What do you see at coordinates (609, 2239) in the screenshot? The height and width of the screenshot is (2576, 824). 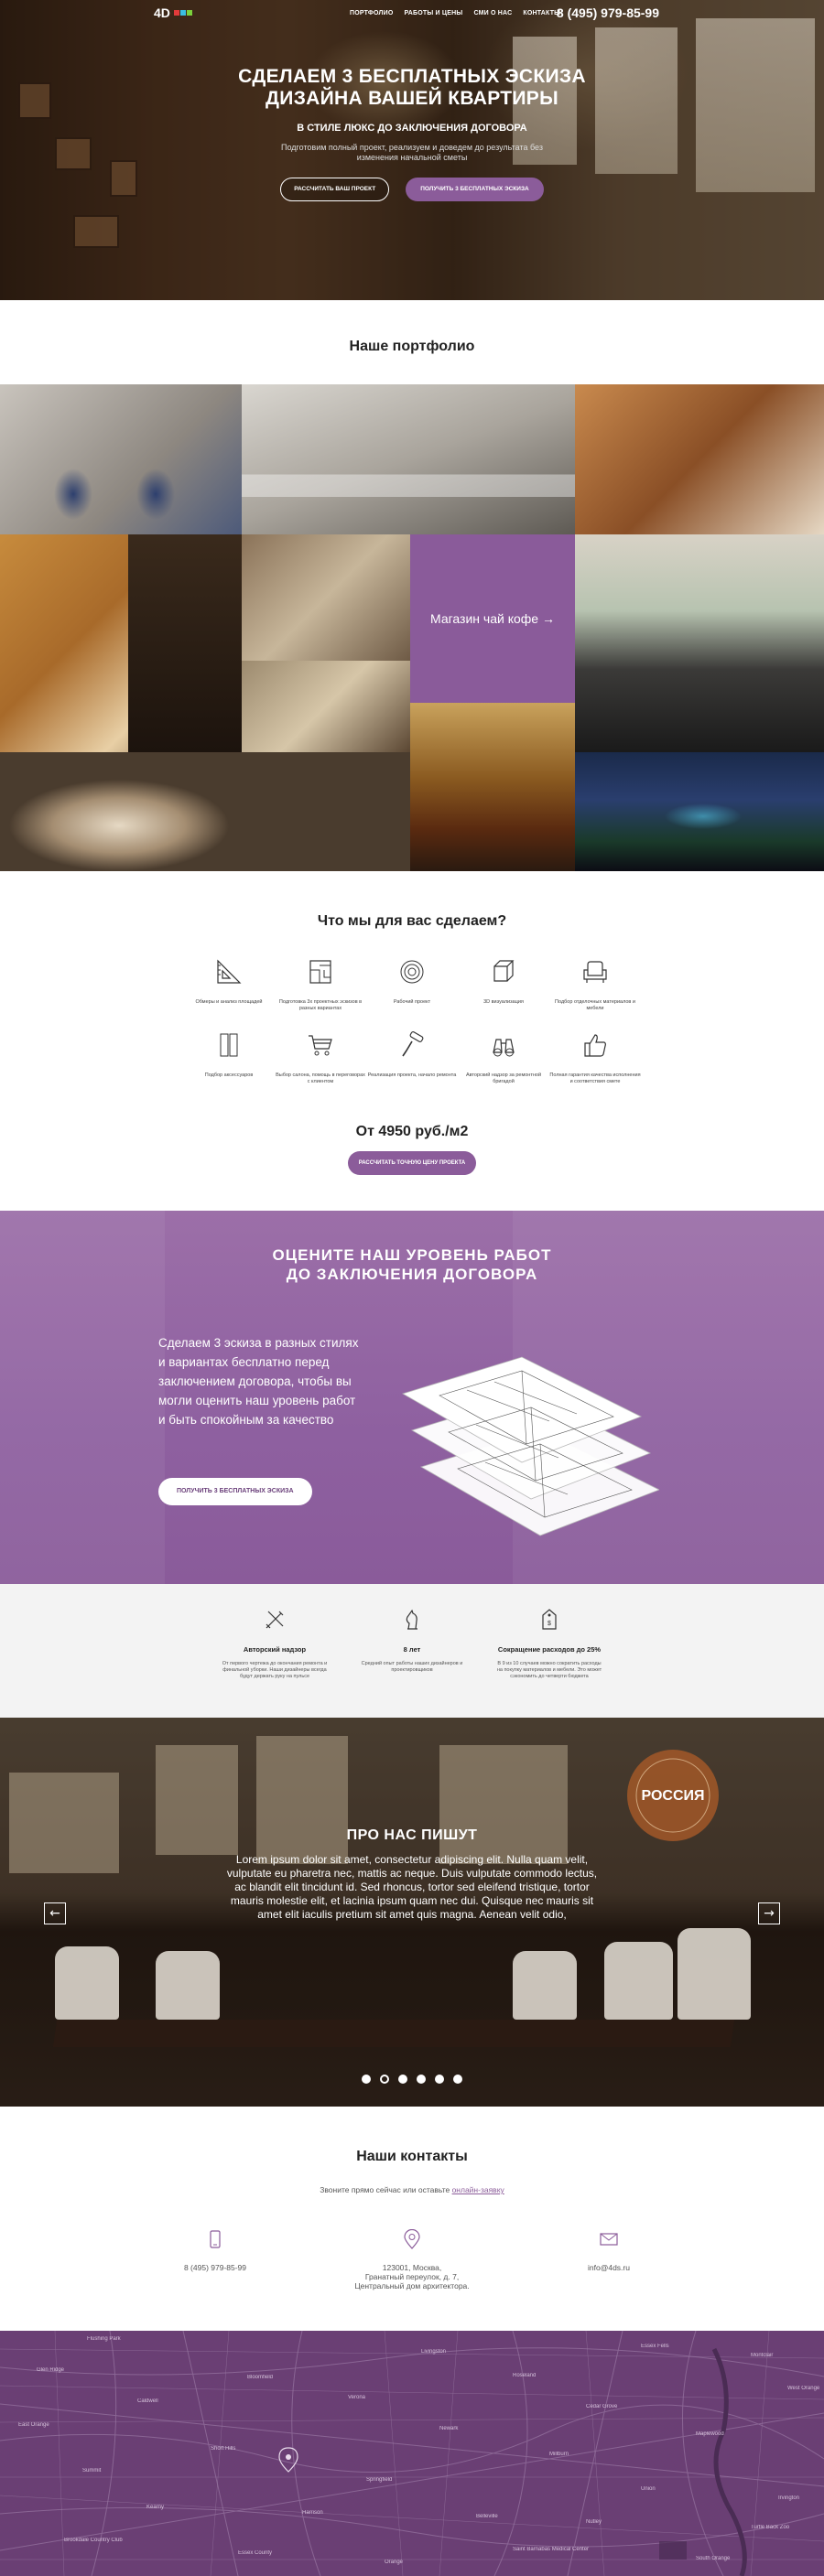 I see `envelope-icon` at bounding box center [609, 2239].